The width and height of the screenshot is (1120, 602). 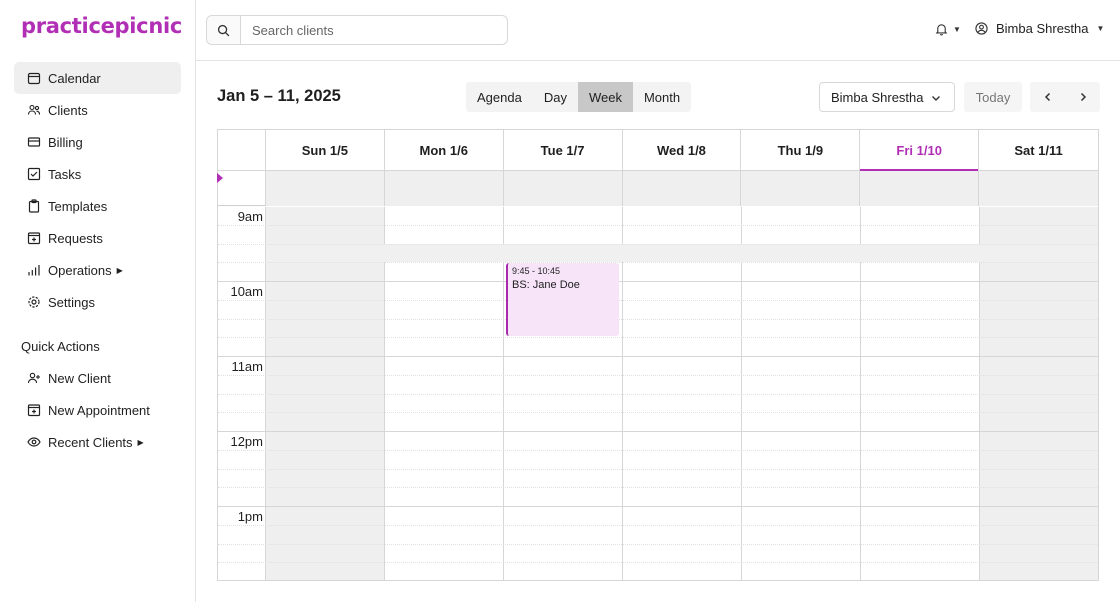 What do you see at coordinates (97, 270) in the screenshot?
I see `sidebar-item-operations: Operations ▶` at bounding box center [97, 270].